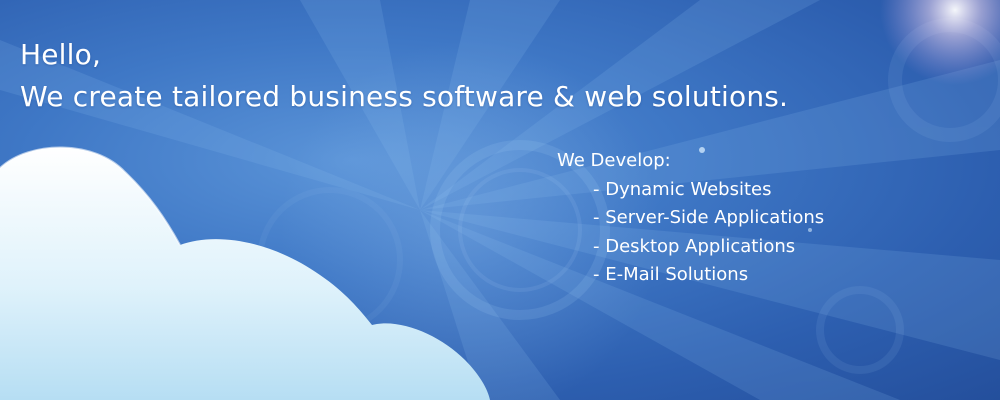 This screenshot has width=1000, height=400. What do you see at coordinates (708, 190) in the screenshot?
I see `service-item: Dynamic Websites` at bounding box center [708, 190].